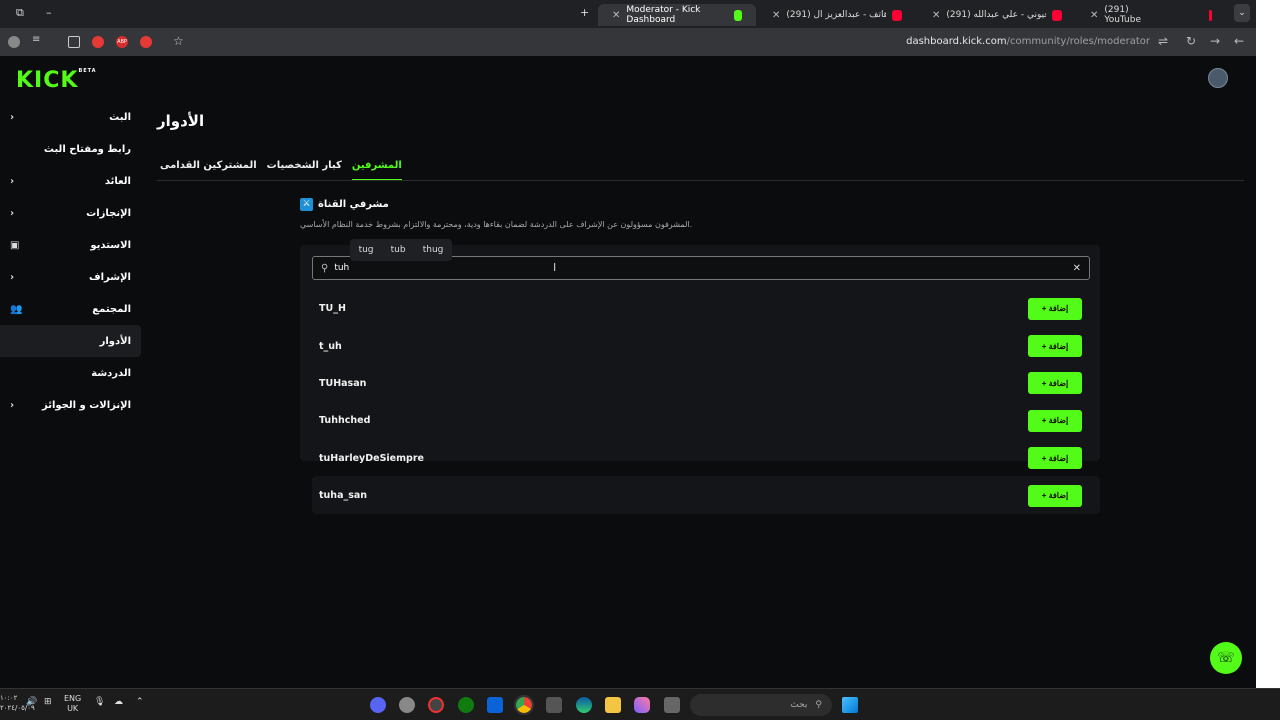  What do you see at coordinates (48, 702) in the screenshot?
I see `network-icon: ⊞` at bounding box center [48, 702].